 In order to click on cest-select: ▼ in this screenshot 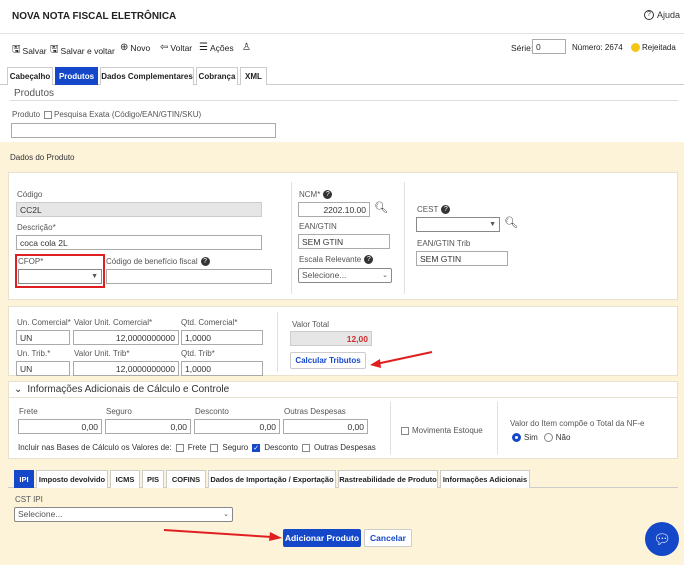, I will do `click(458, 224)`.